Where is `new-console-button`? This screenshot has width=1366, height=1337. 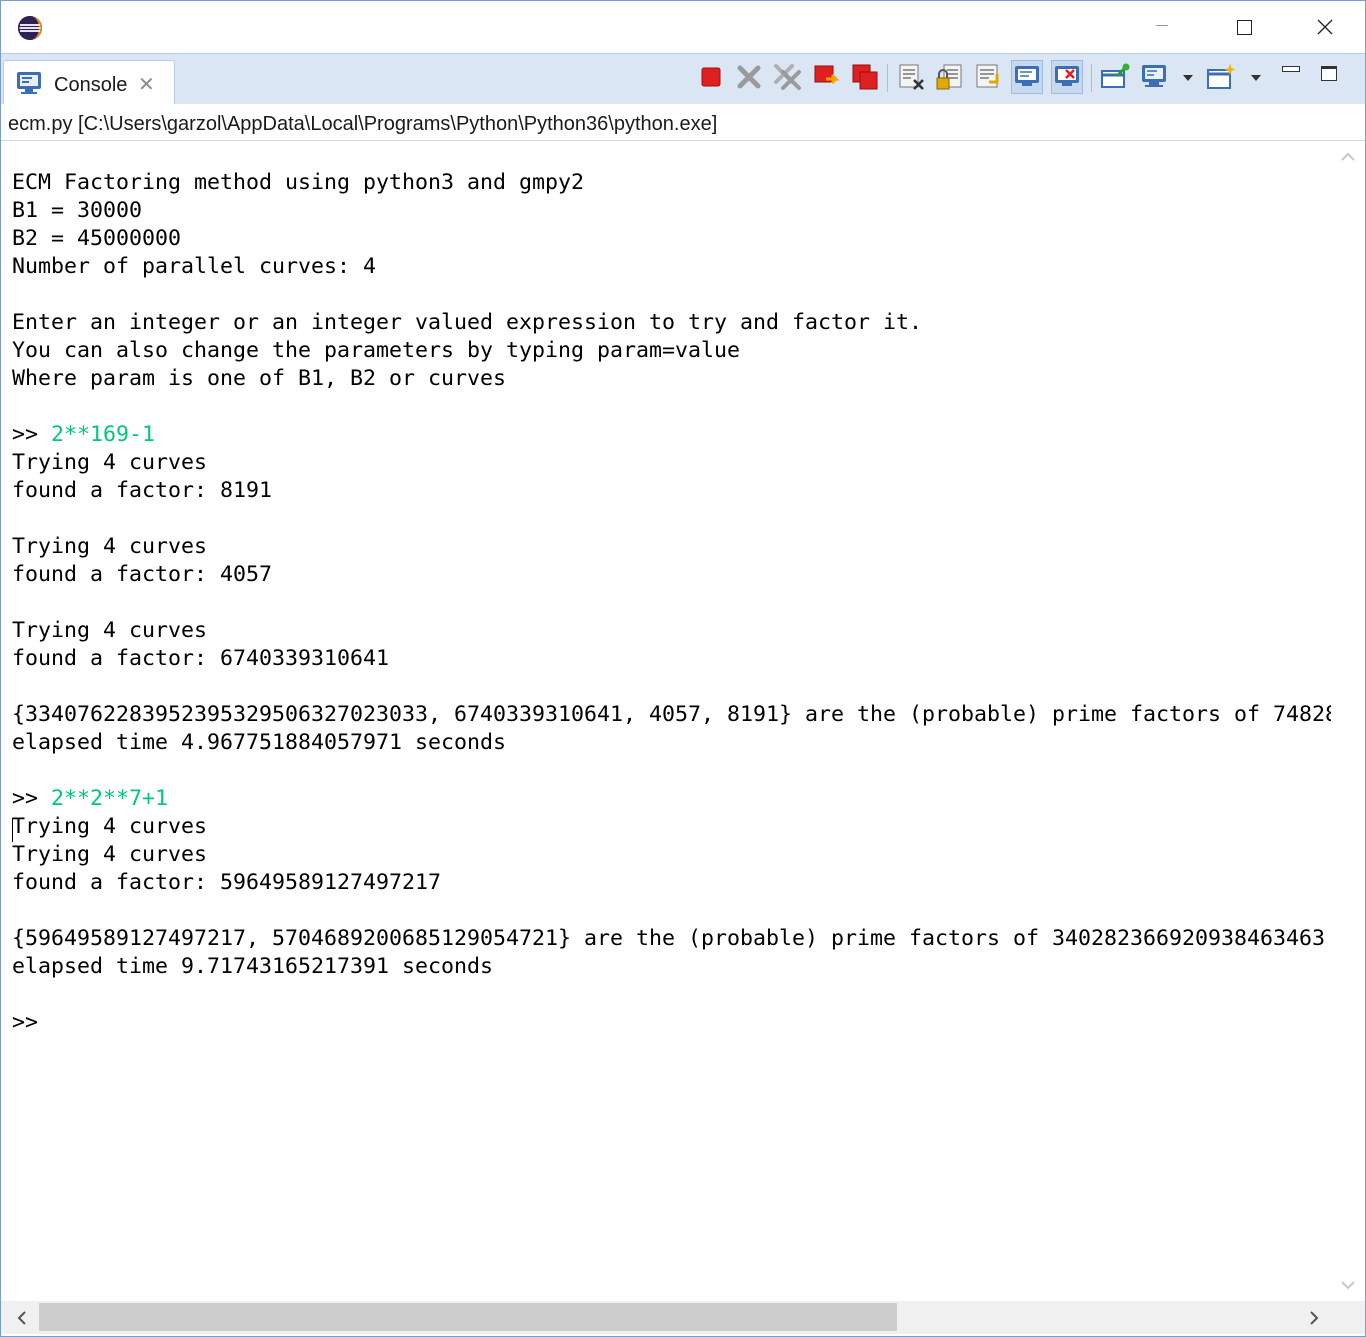 new-console-button is located at coordinates (827, 77).